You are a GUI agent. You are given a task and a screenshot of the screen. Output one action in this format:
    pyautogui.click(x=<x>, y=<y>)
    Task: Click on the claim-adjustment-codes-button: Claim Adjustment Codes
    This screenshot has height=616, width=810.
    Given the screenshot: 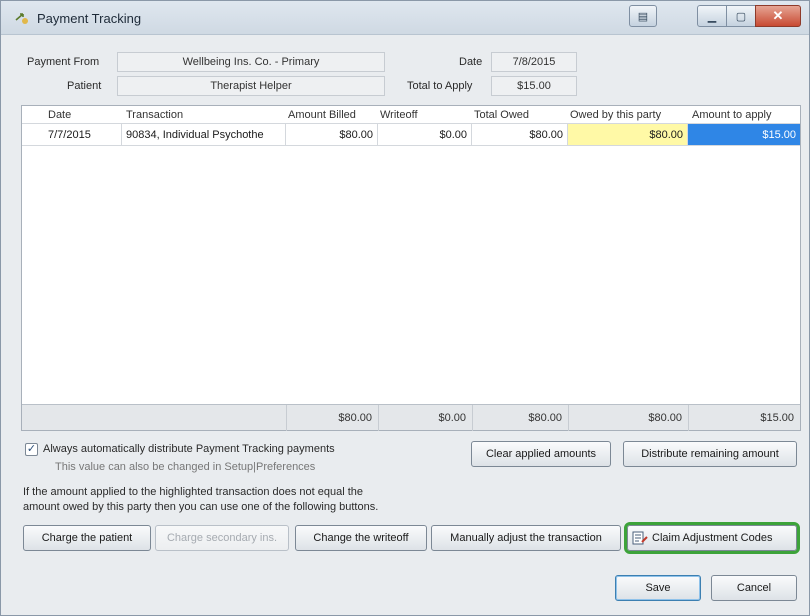 What is the action you would take?
    pyautogui.click(x=712, y=538)
    